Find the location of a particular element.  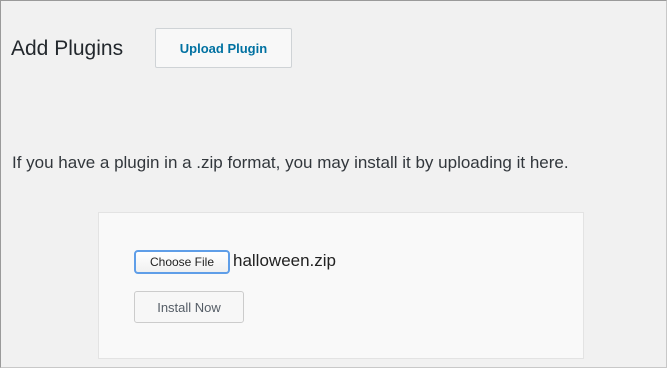

upload-plugin-button: Upload Plugin is located at coordinates (223, 48).